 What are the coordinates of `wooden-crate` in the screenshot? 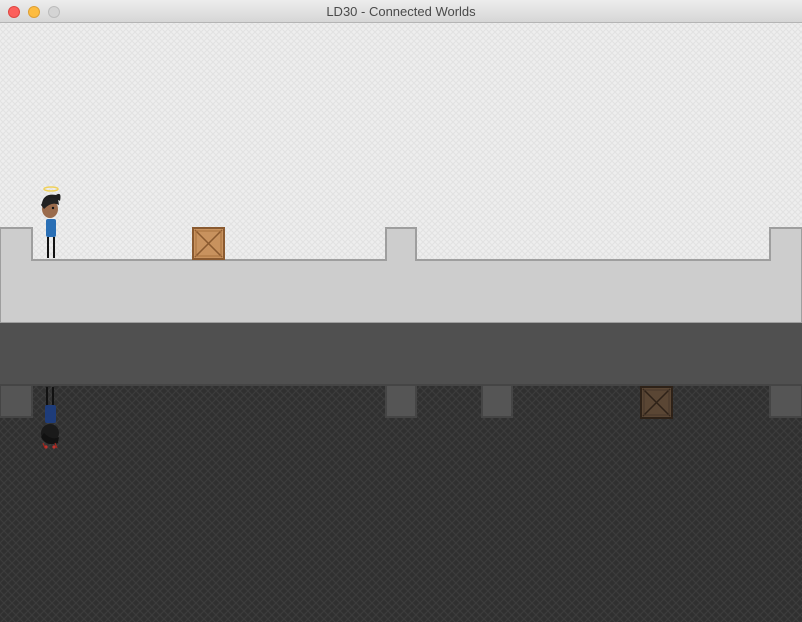 It's located at (208, 243).